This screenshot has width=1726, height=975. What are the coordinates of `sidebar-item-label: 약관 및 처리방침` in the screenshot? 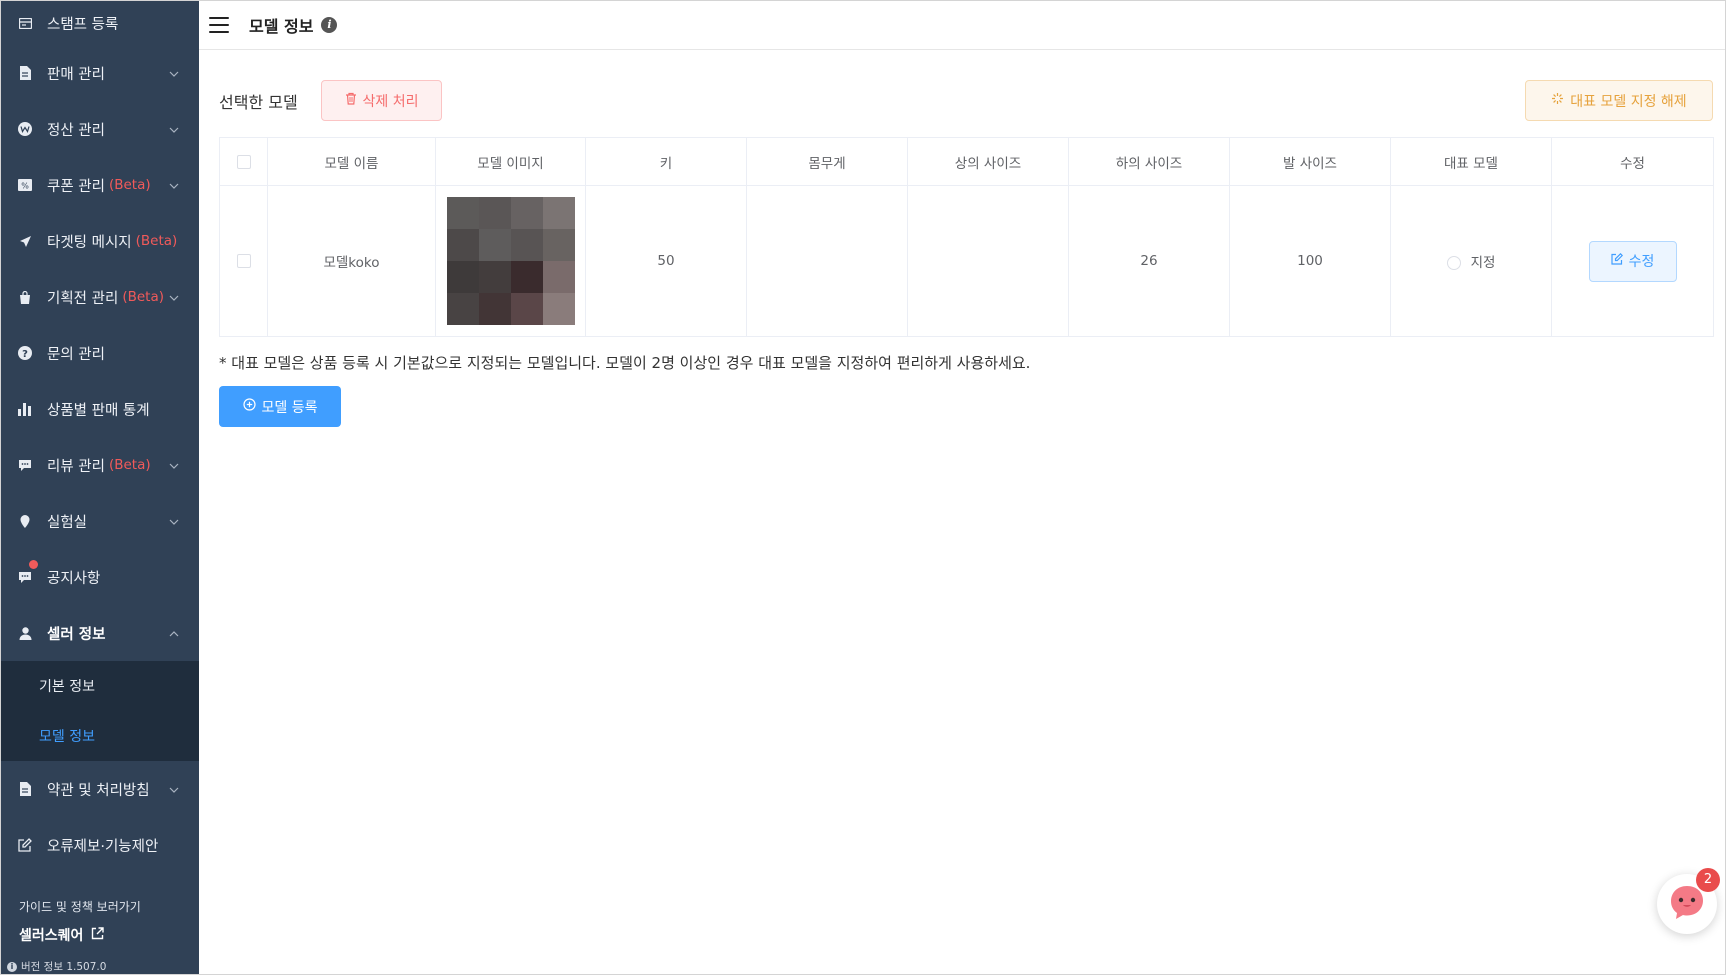 It's located at (98, 790).